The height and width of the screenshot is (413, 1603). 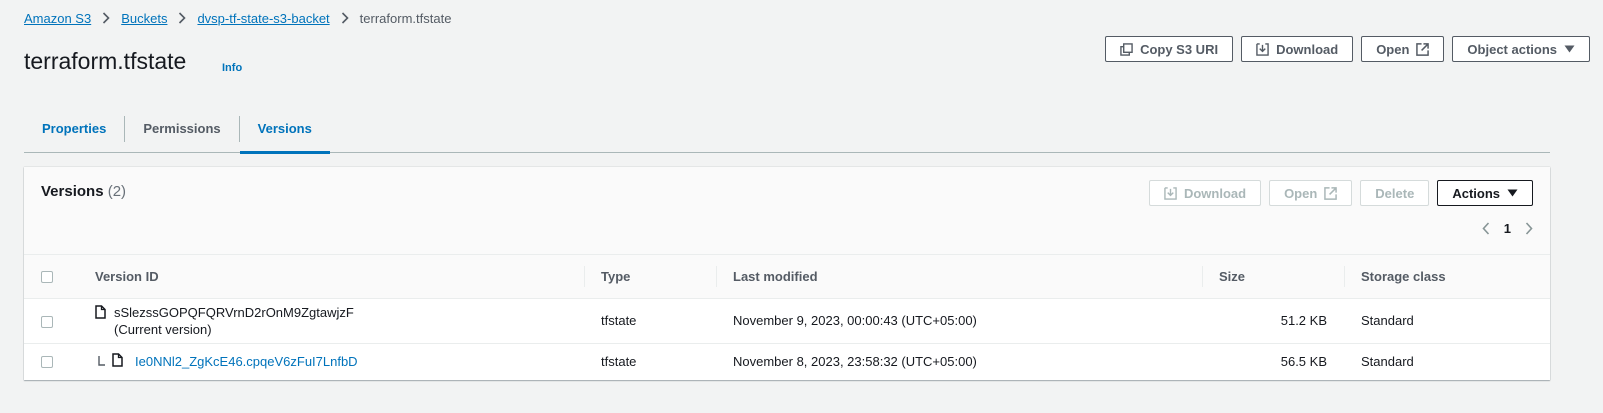 I want to click on object-actions-label: Object actions, so click(x=1512, y=49).